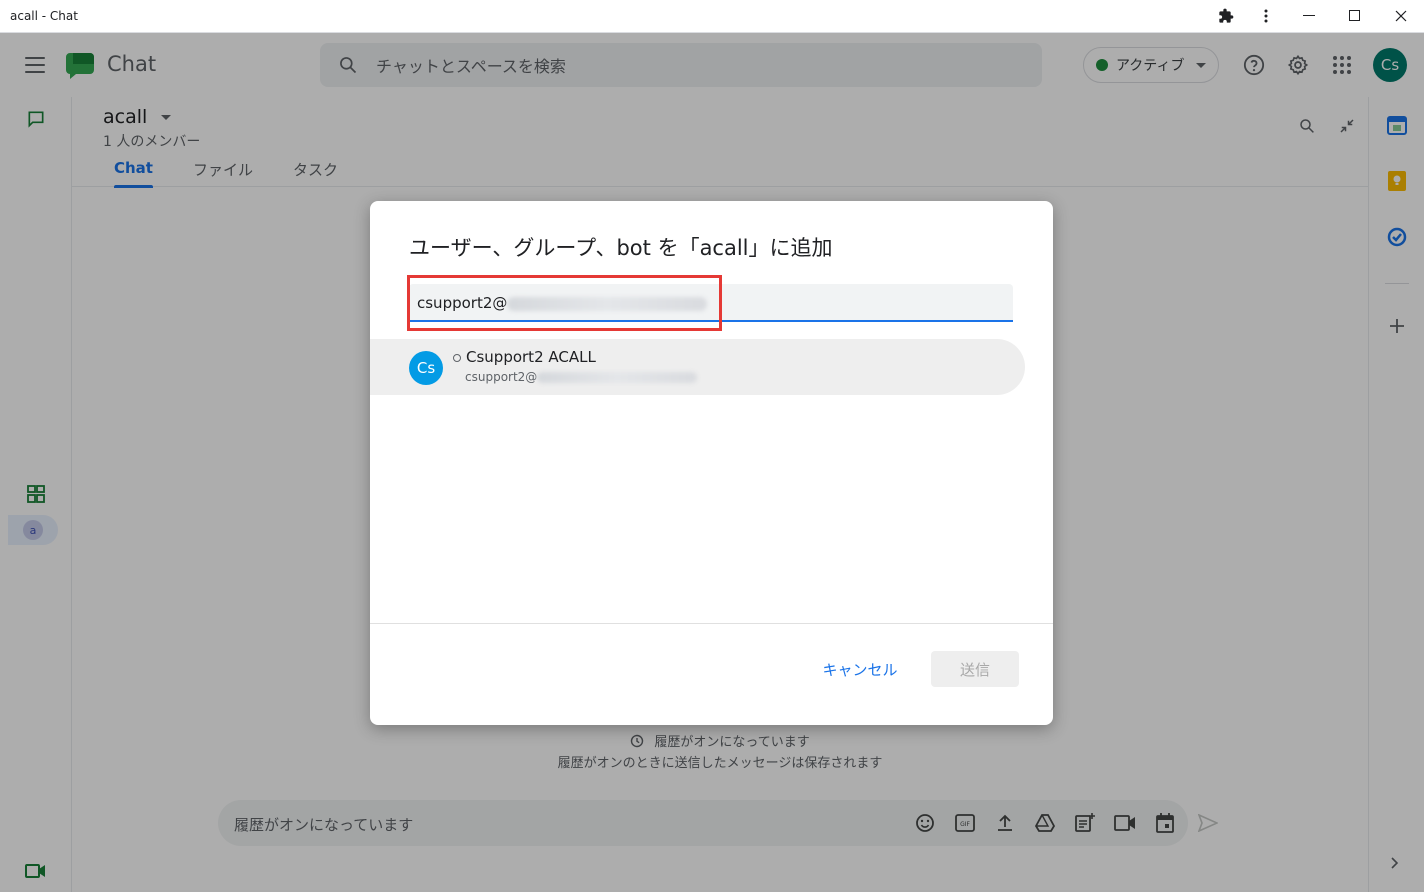 This screenshot has height=892, width=1424. Describe the element at coordinates (975, 669) in the screenshot. I see `send-button: 送信` at that location.